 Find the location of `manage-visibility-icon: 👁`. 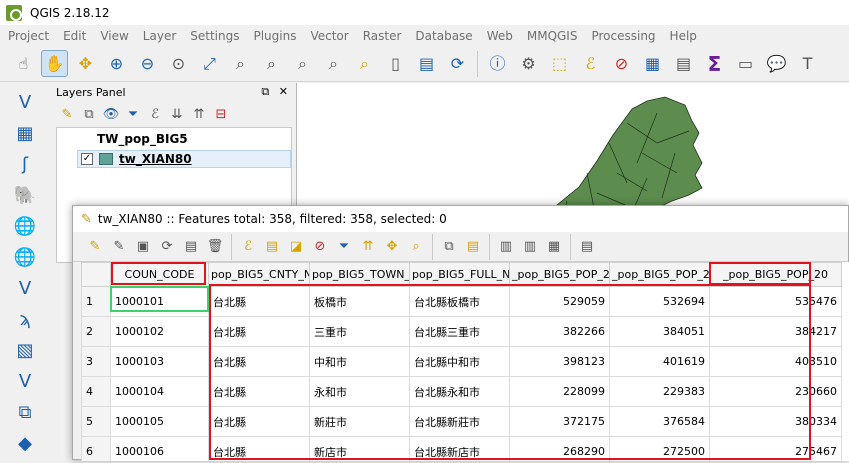

manage-visibility-icon: 👁 is located at coordinates (111, 114).